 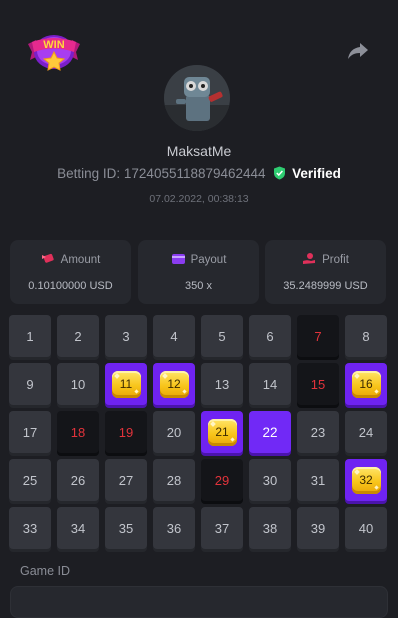 I want to click on keno-cell-28: 28, so click(x=174, y=480).